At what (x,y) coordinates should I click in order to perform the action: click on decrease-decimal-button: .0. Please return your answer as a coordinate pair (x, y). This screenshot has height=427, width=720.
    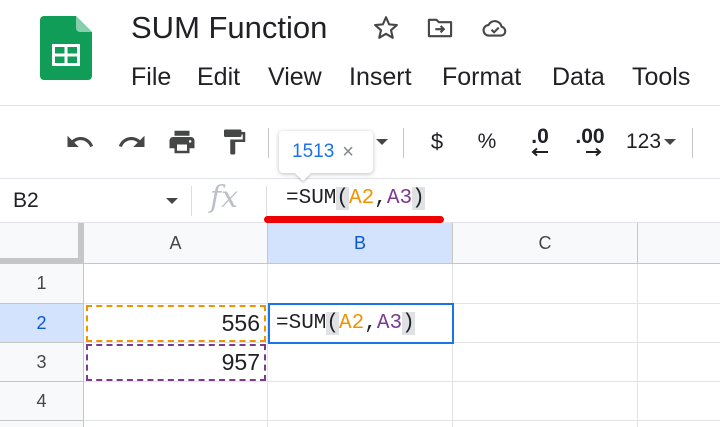
    Looking at the image, I should click on (540, 142).